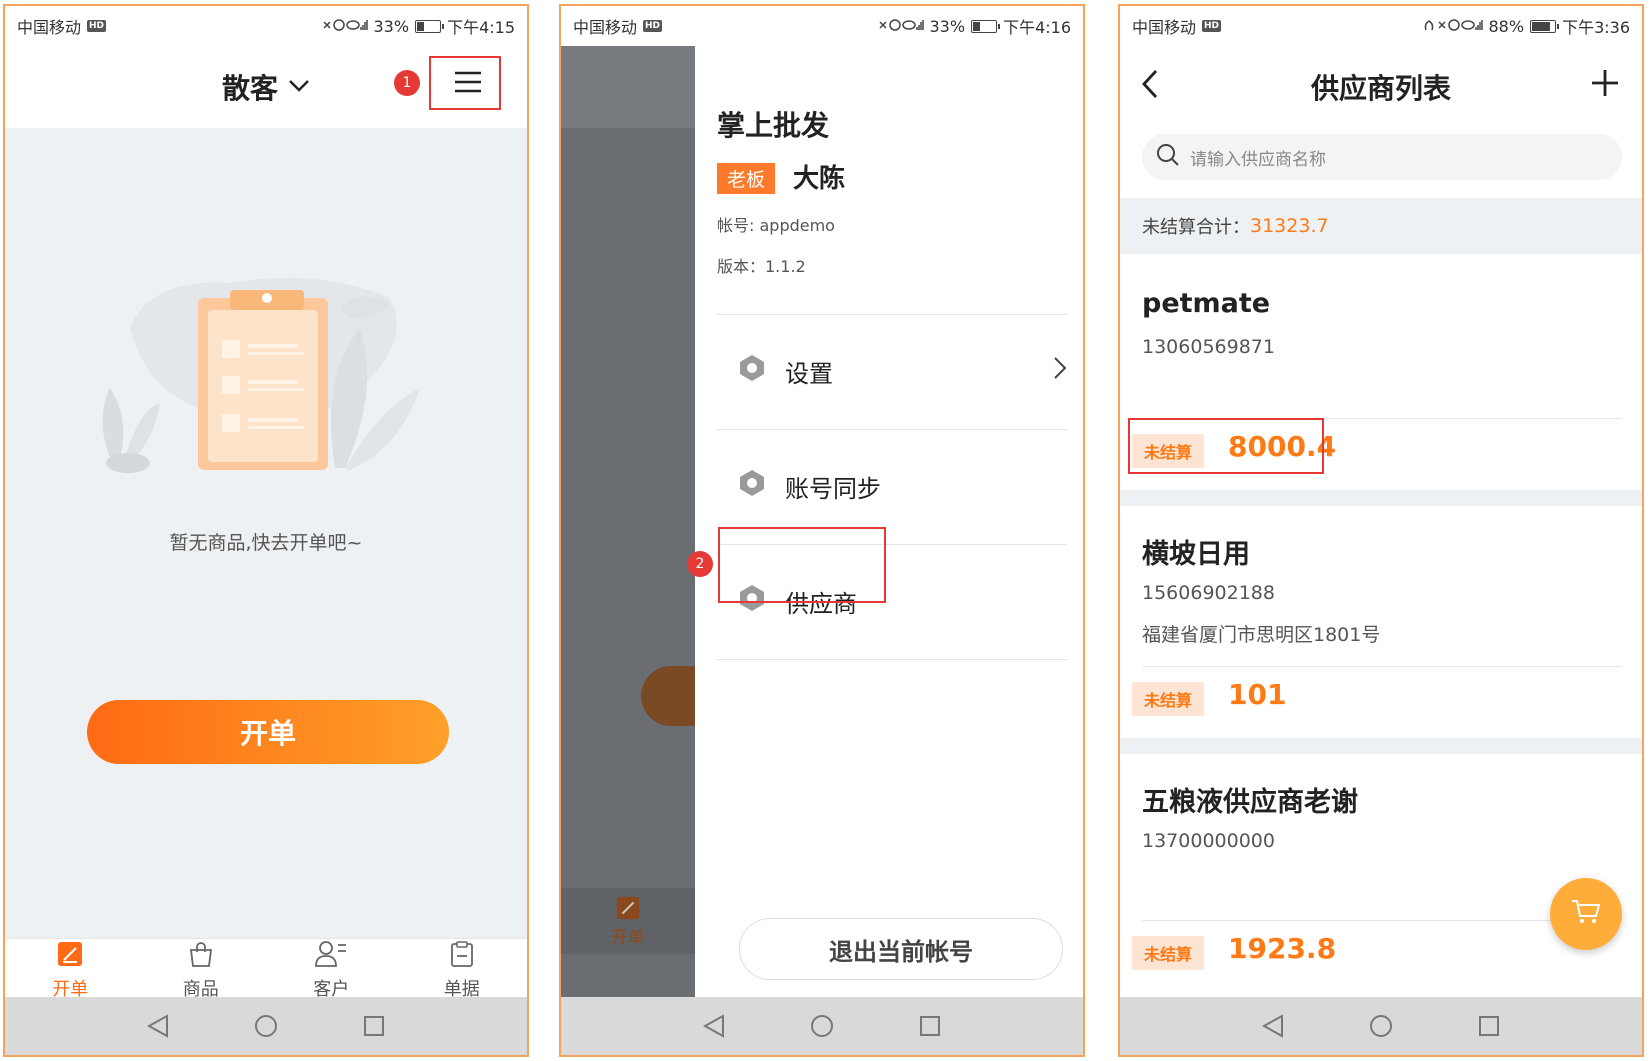 This screenshot has height=1061, width=1650. I want to click on search-input: 请输入供应商名称, so click(1258, 157).